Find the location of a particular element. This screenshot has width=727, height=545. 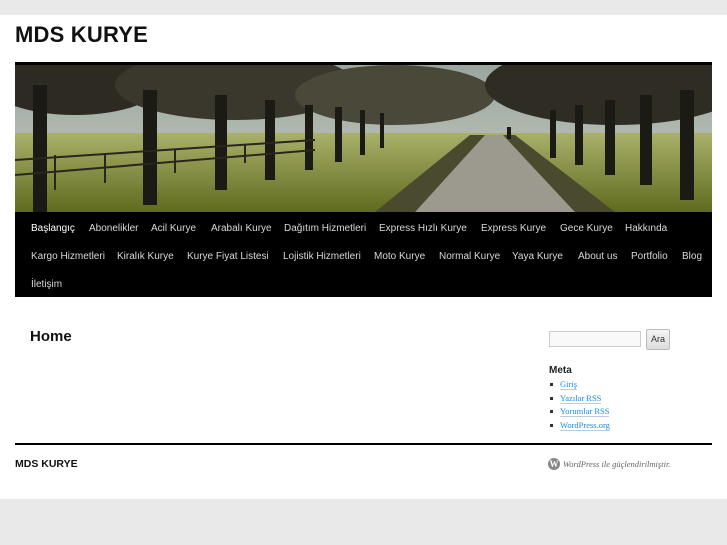

meta-widget-title: Meta is located at coordinates (560, 370).